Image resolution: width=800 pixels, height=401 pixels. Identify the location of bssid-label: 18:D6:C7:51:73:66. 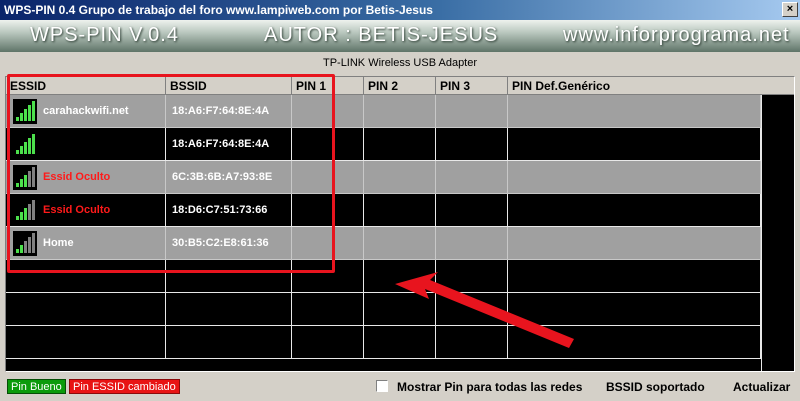
(220, 210).